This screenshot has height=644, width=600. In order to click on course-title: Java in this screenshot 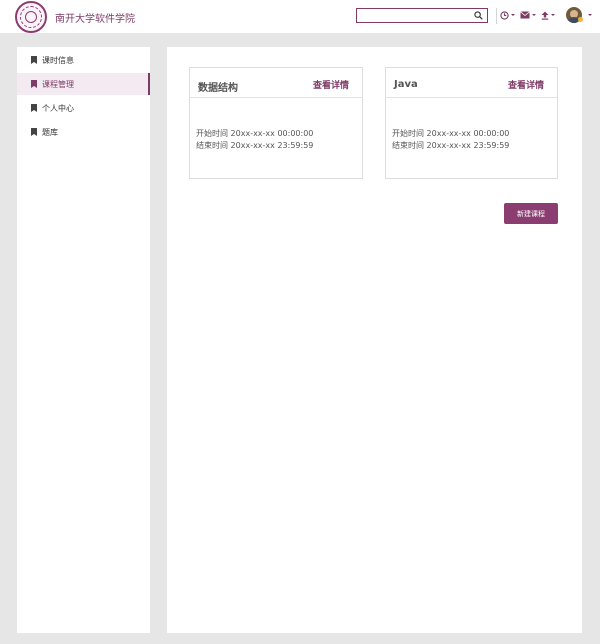, I will do `click(406, 84)`.